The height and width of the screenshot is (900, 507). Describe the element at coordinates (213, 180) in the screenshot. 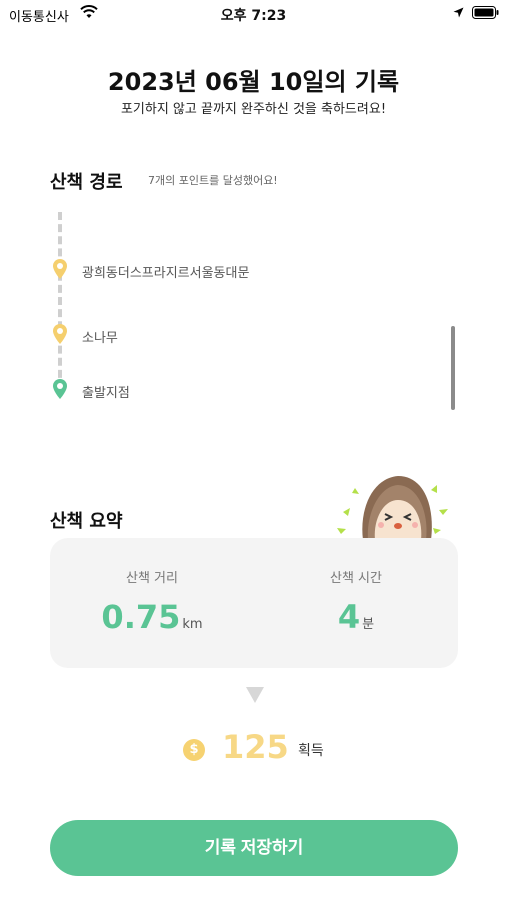

I see `route-summary-text: 7개의 포인트를 달성했어요!` at that location.